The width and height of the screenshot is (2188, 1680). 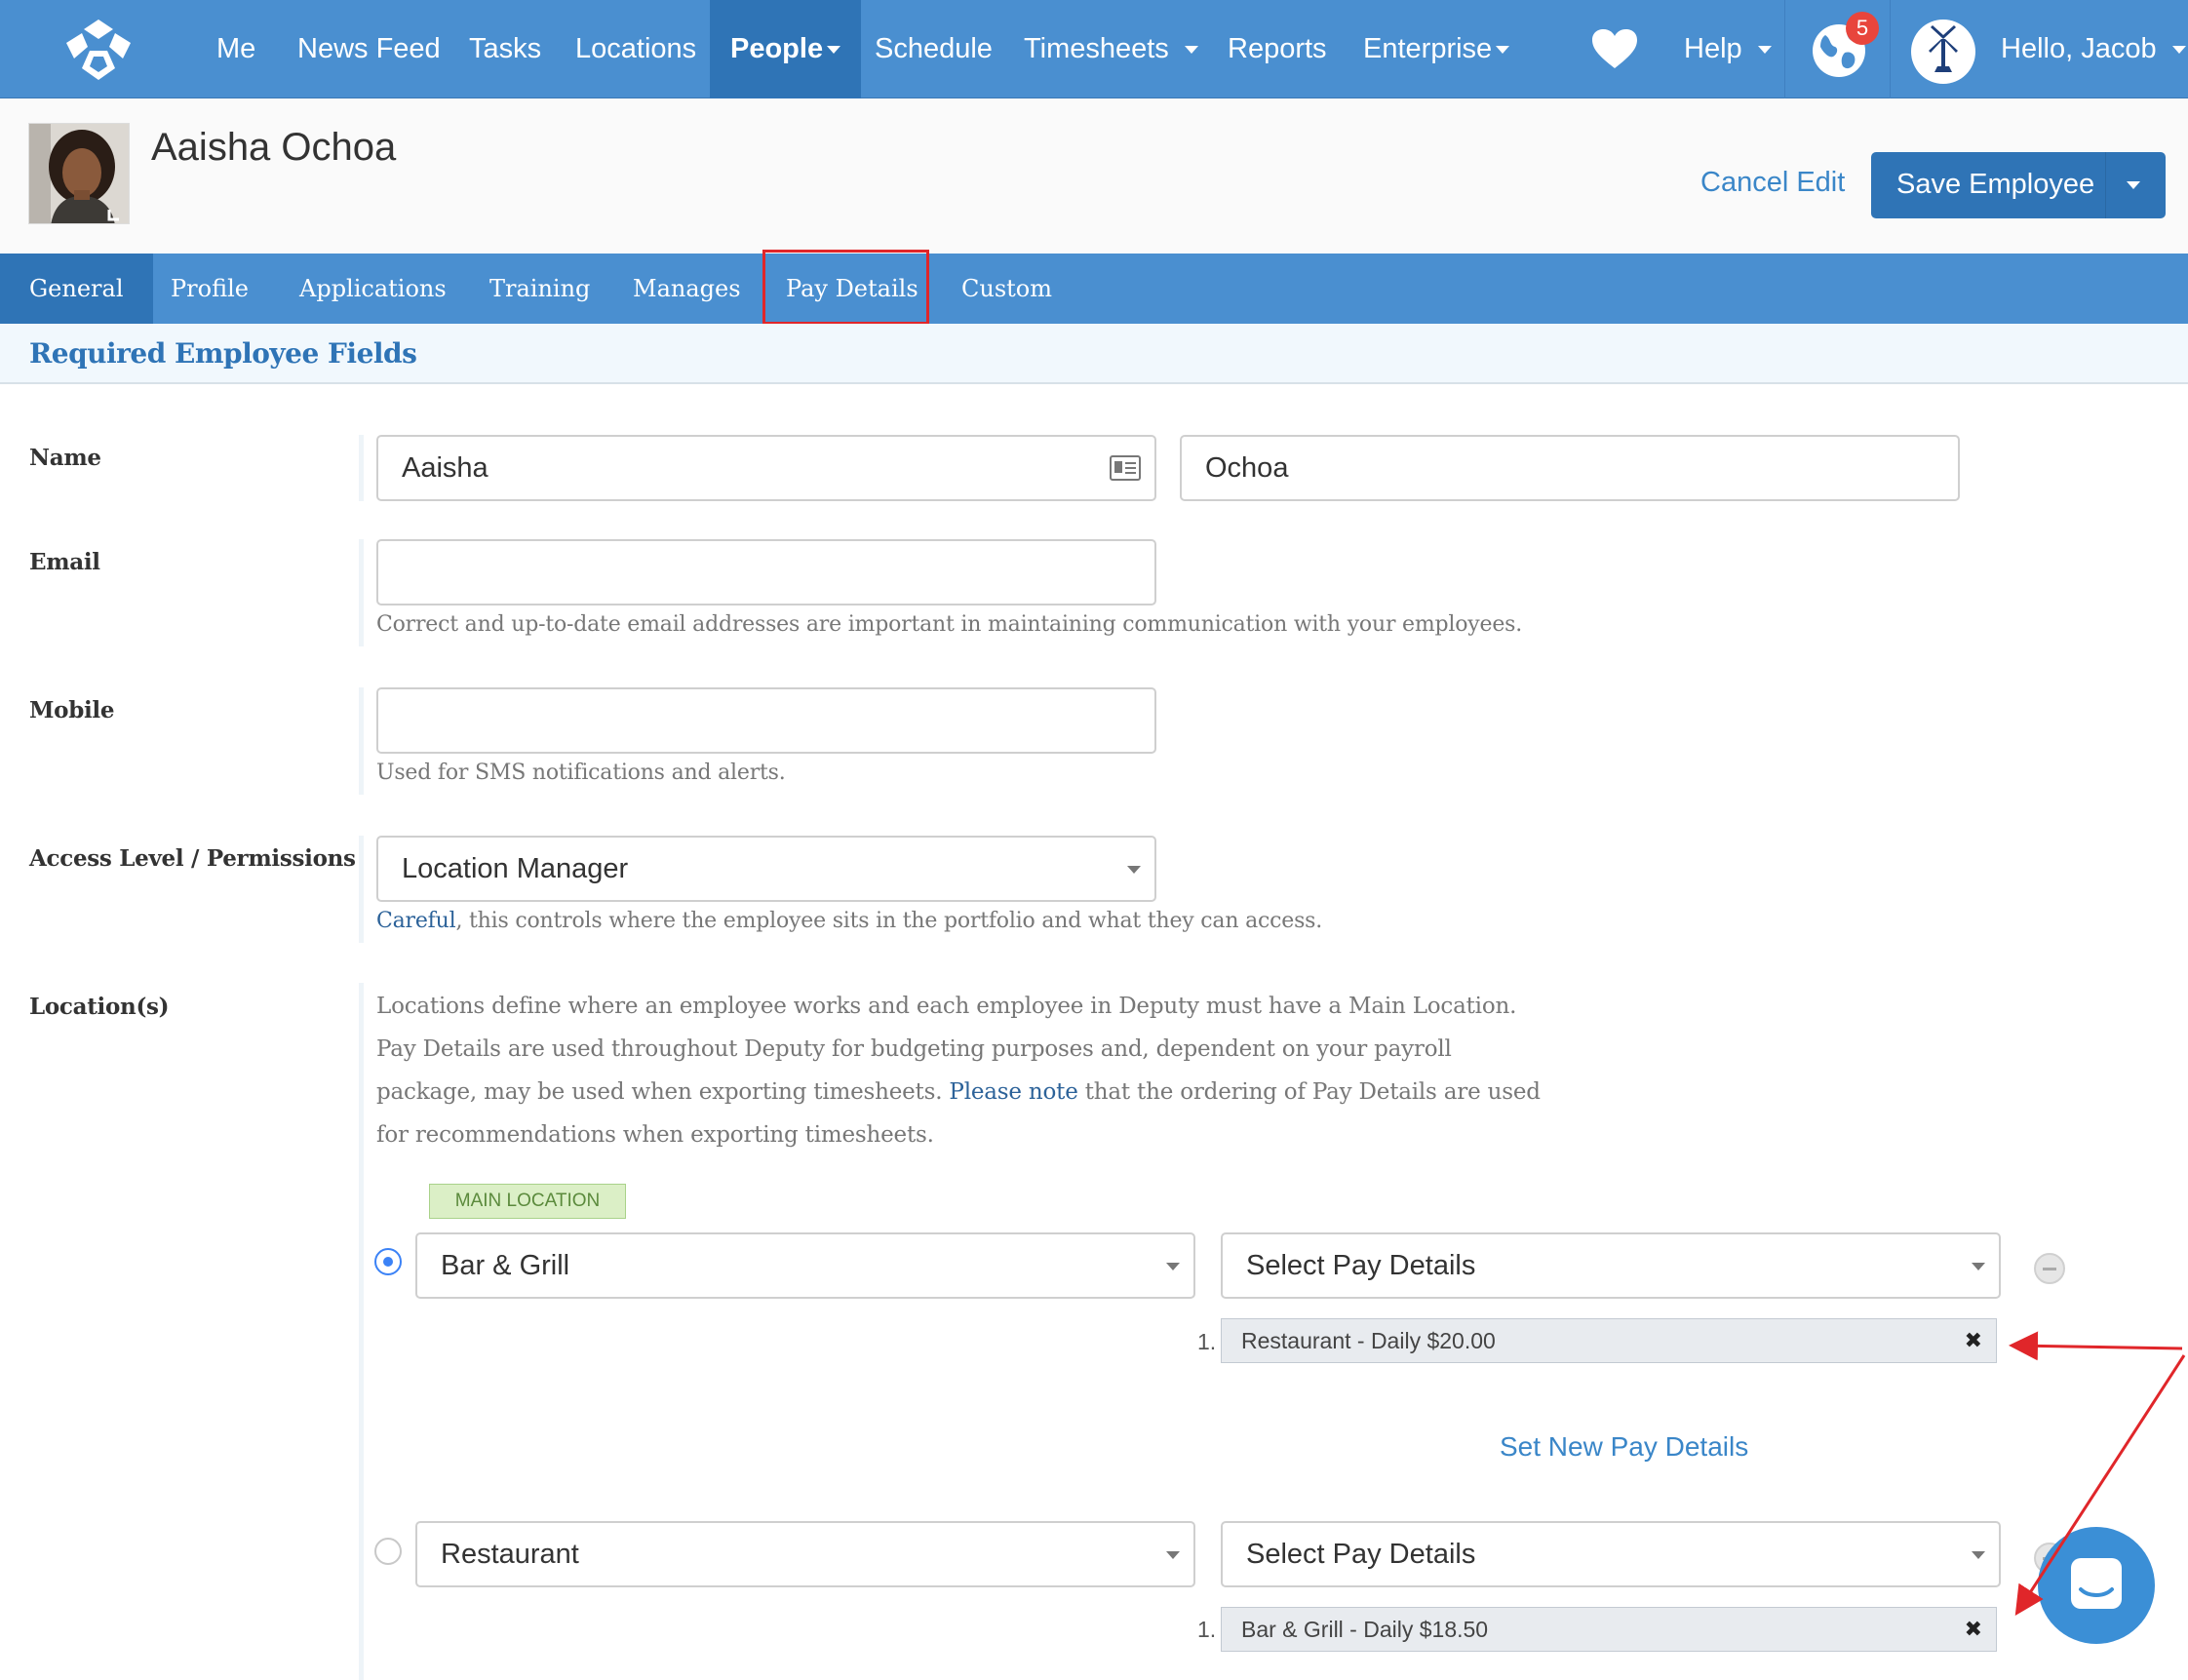 I want to click on email-label: Email, so click(x=64, y=562).